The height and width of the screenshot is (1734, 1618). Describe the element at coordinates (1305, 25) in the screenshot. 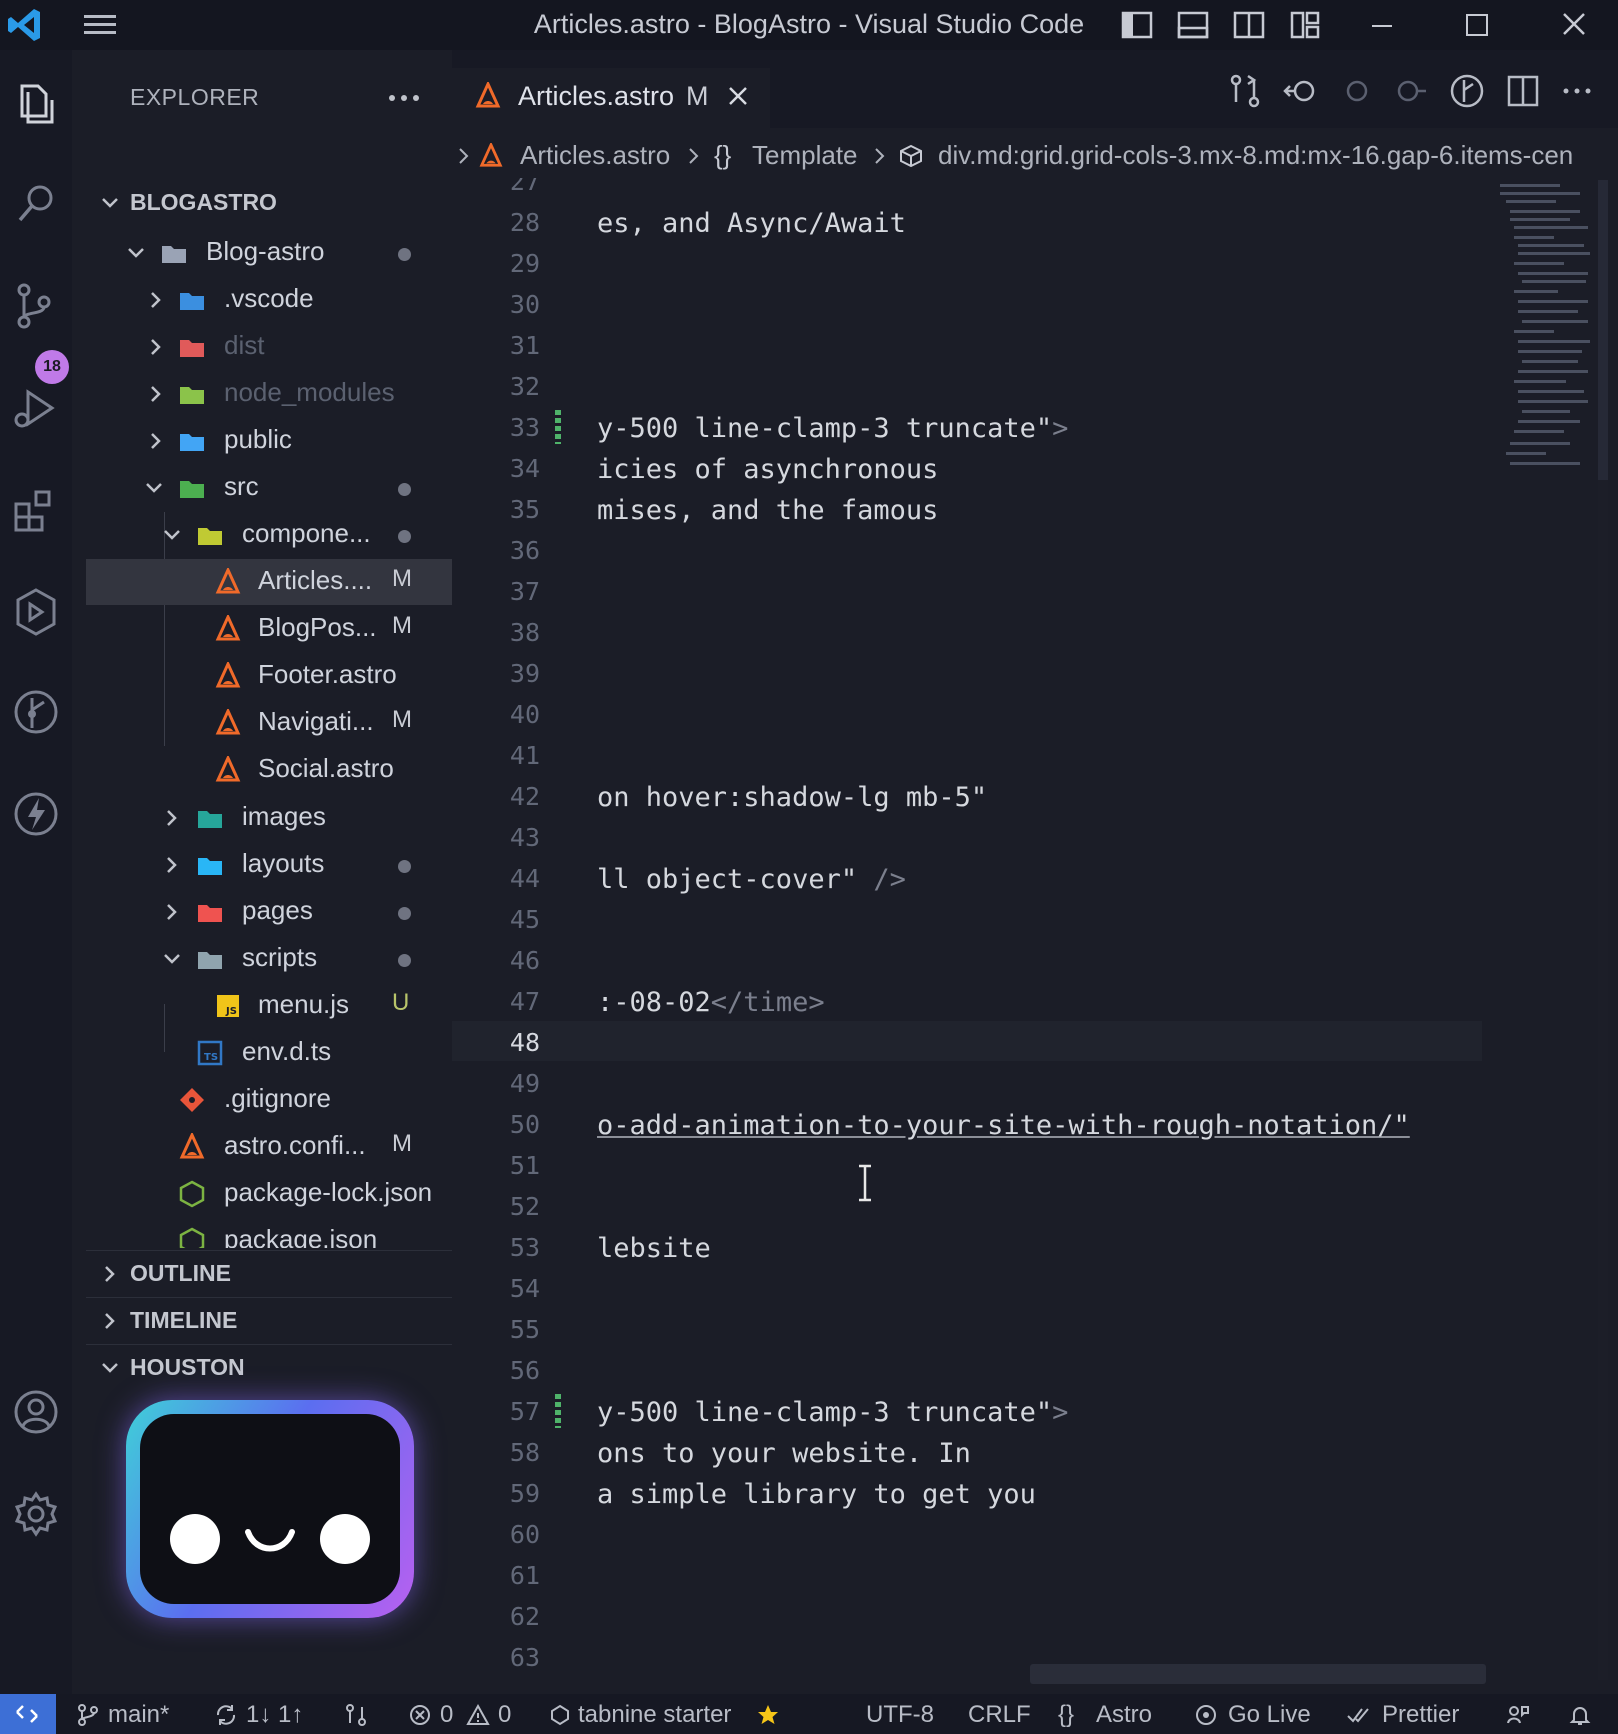

I see `customize-layout-icon` at that location.